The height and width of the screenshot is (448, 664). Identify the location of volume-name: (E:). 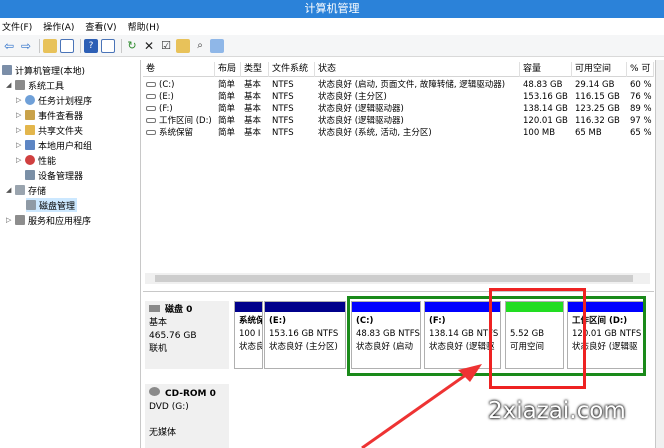
(166, 97).